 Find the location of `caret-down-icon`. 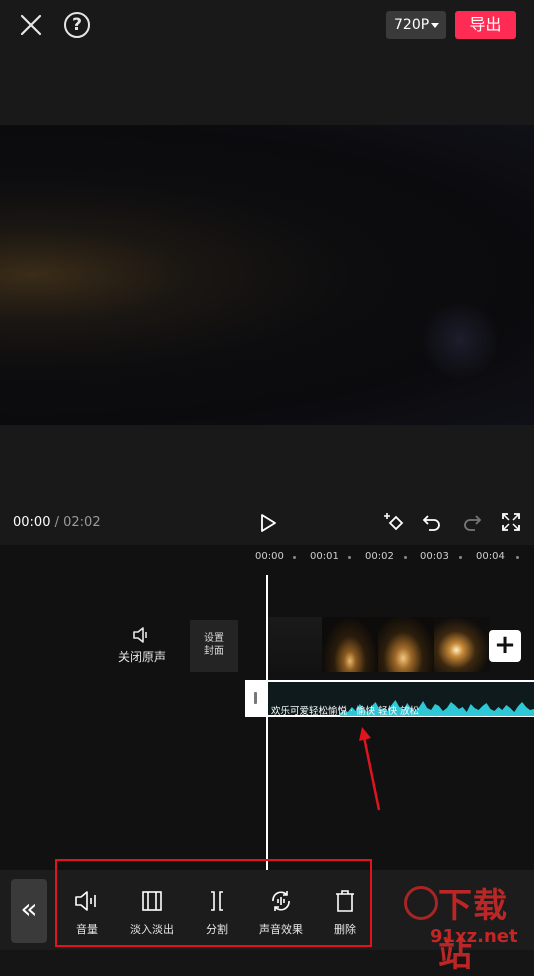

caret-down-icon is located at coordinates (435, 25).